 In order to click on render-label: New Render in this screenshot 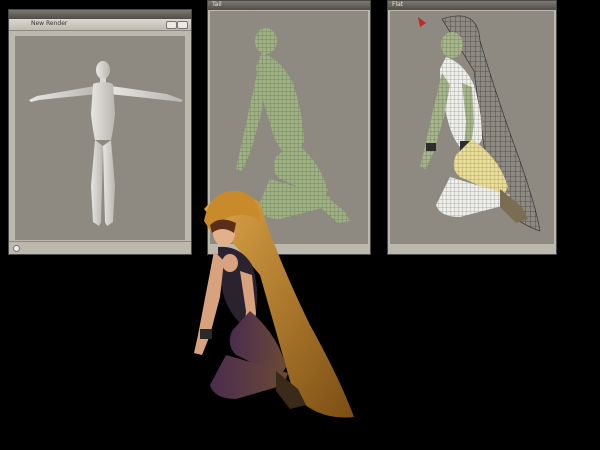, I will do `click(49, 23)`.